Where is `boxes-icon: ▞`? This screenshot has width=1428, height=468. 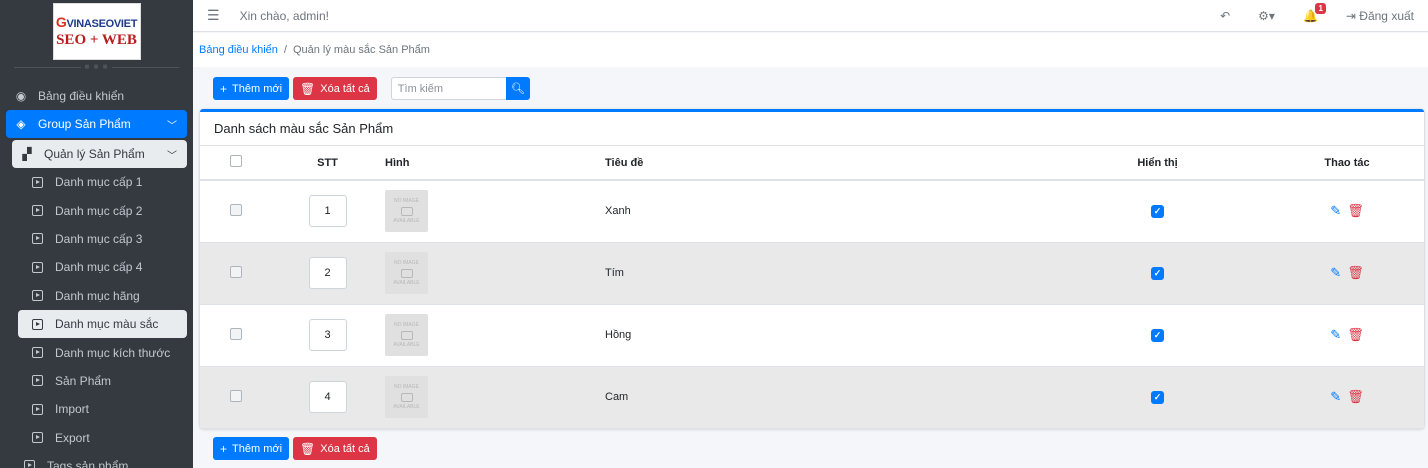 boxes-icon: ▞ is located at coordinates (27, 154).